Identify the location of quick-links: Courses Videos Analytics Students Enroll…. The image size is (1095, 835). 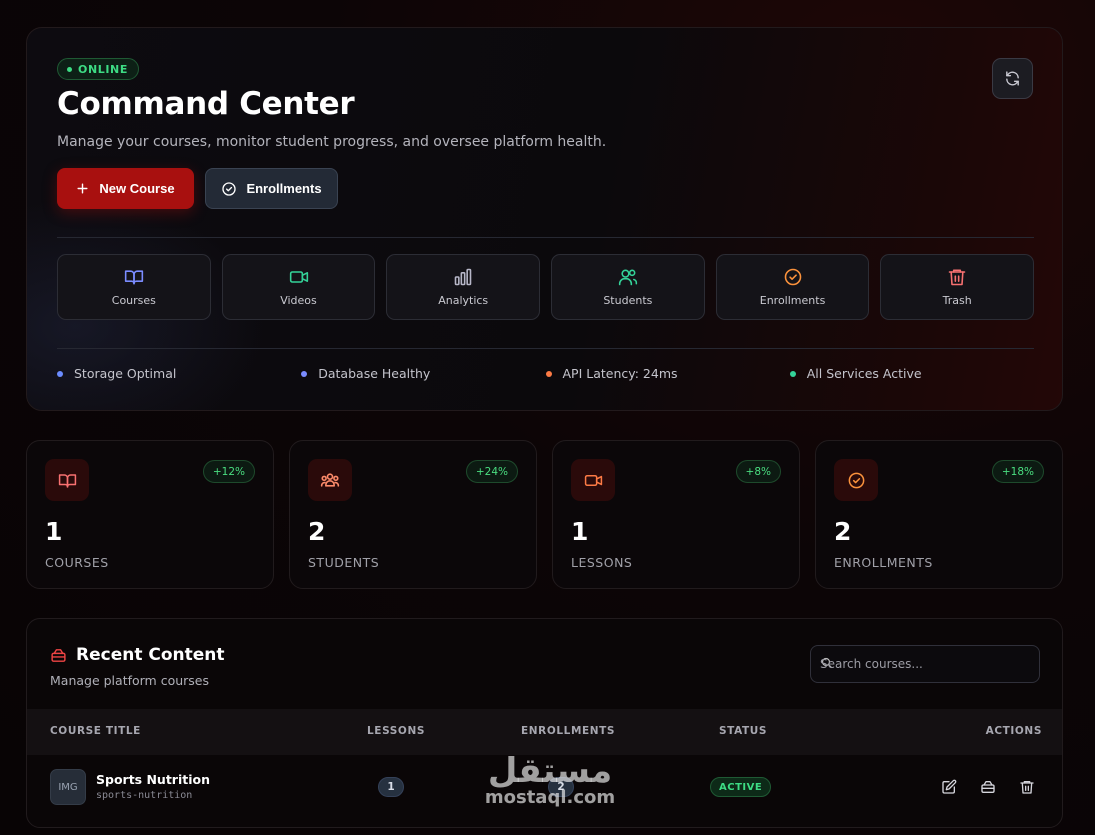
(546, 287).